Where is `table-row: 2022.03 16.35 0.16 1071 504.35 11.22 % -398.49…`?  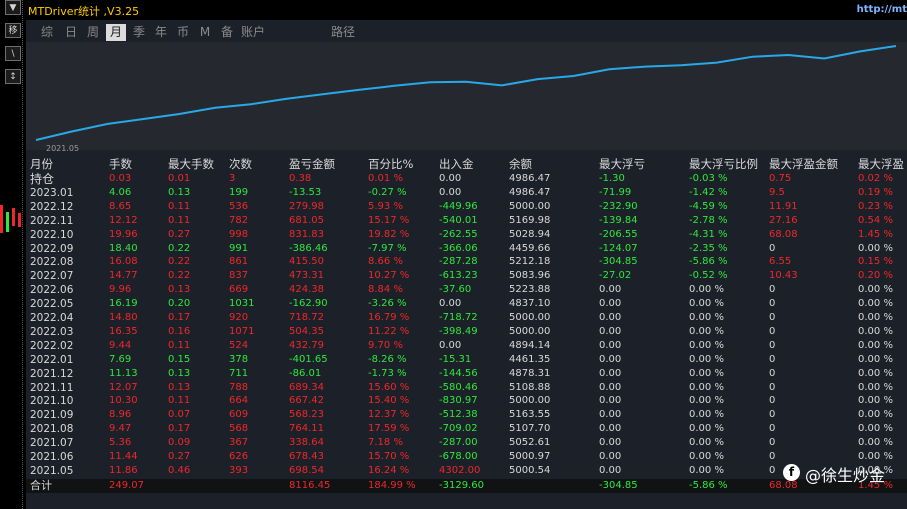 table-row: 2022.03 16.35 0.16 1071 504.35 11.22 % -398.49… is located at coordinates (466, 332).